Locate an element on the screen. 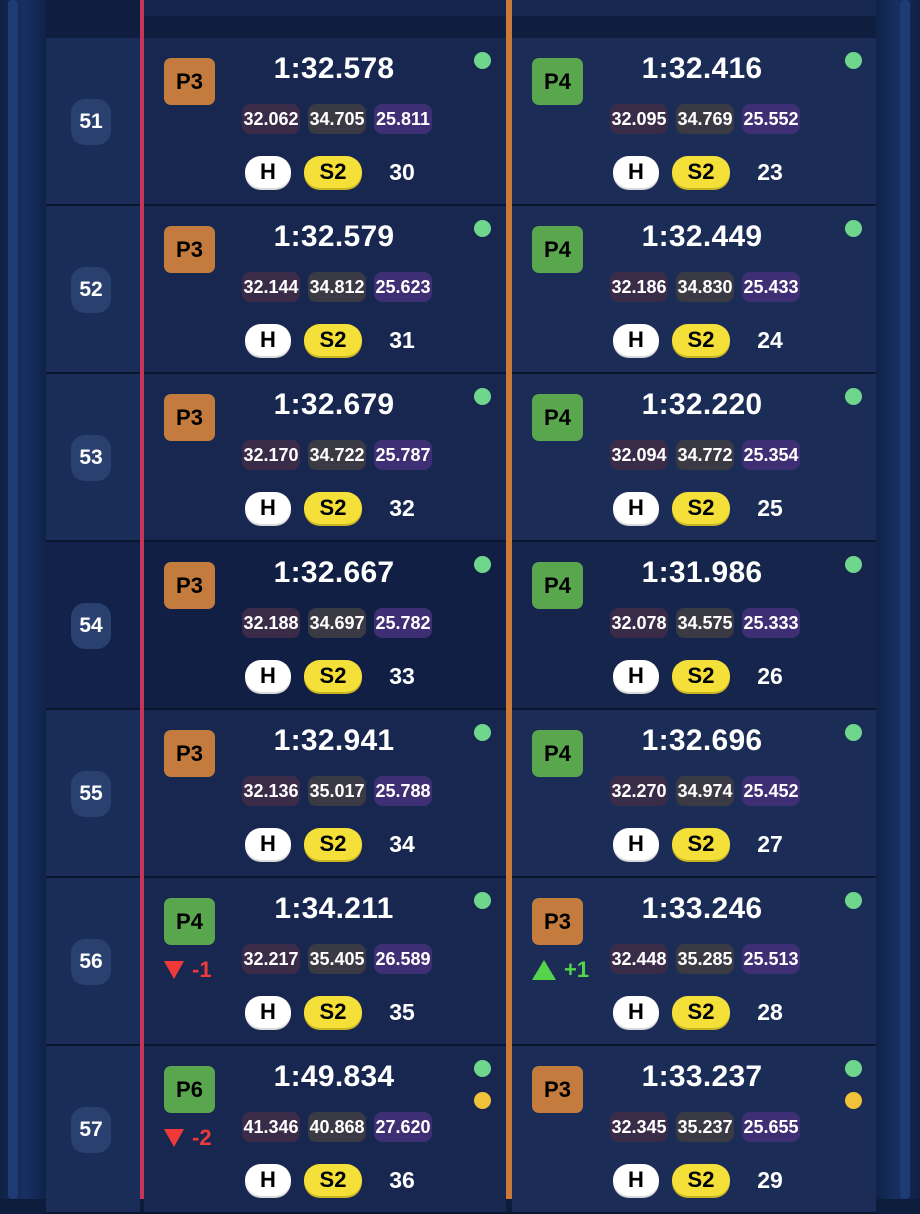  lap-number: 57 is located at coordinates (91, 1130).